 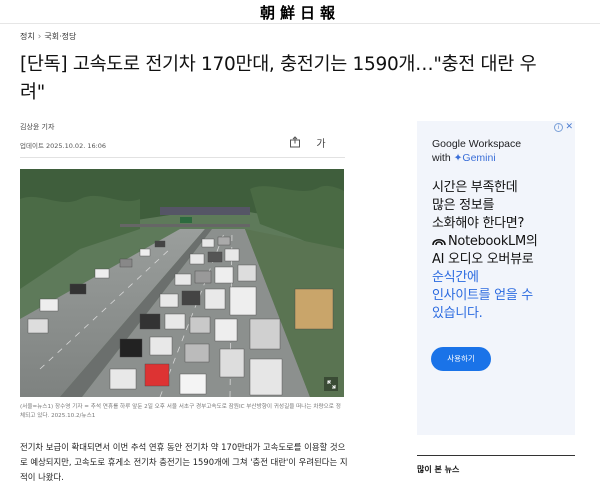 I want to click on site-logo: 朝鮮日報, so click(x=300, y=12).